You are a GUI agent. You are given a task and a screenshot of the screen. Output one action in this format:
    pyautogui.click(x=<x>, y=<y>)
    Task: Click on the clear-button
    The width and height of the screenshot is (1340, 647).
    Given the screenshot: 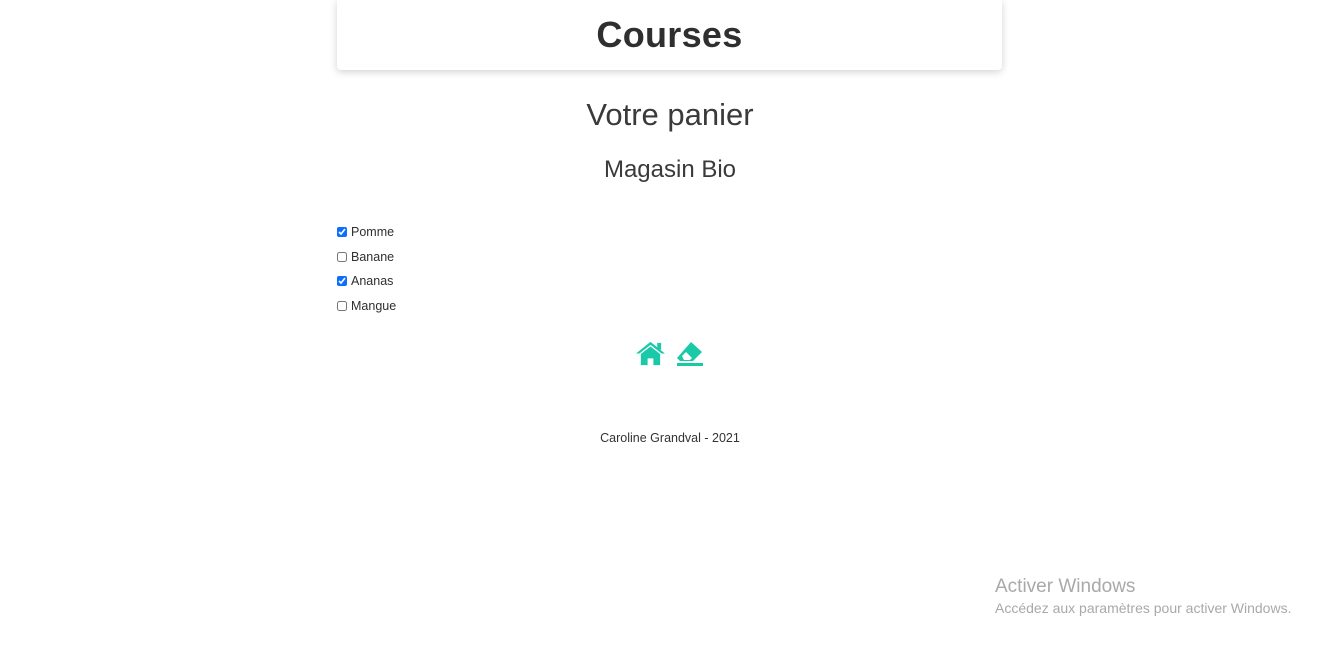 What is the action you would take?
    pyautogui.click(x=690, y=353)
    